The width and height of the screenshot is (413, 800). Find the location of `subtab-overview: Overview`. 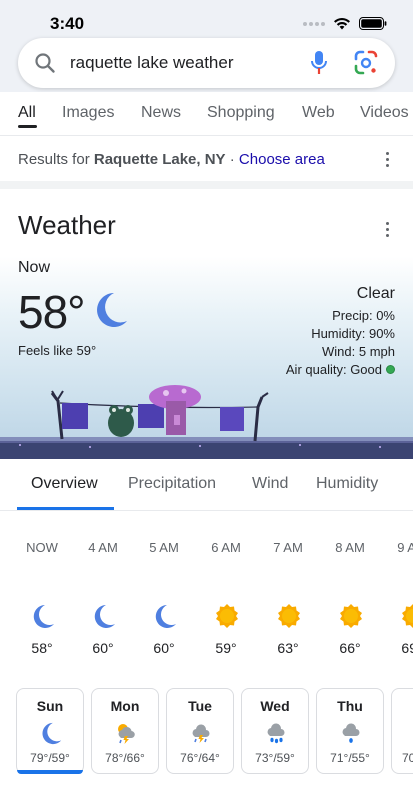

subtab-overview: Overview is located at coordinates (64, 484).